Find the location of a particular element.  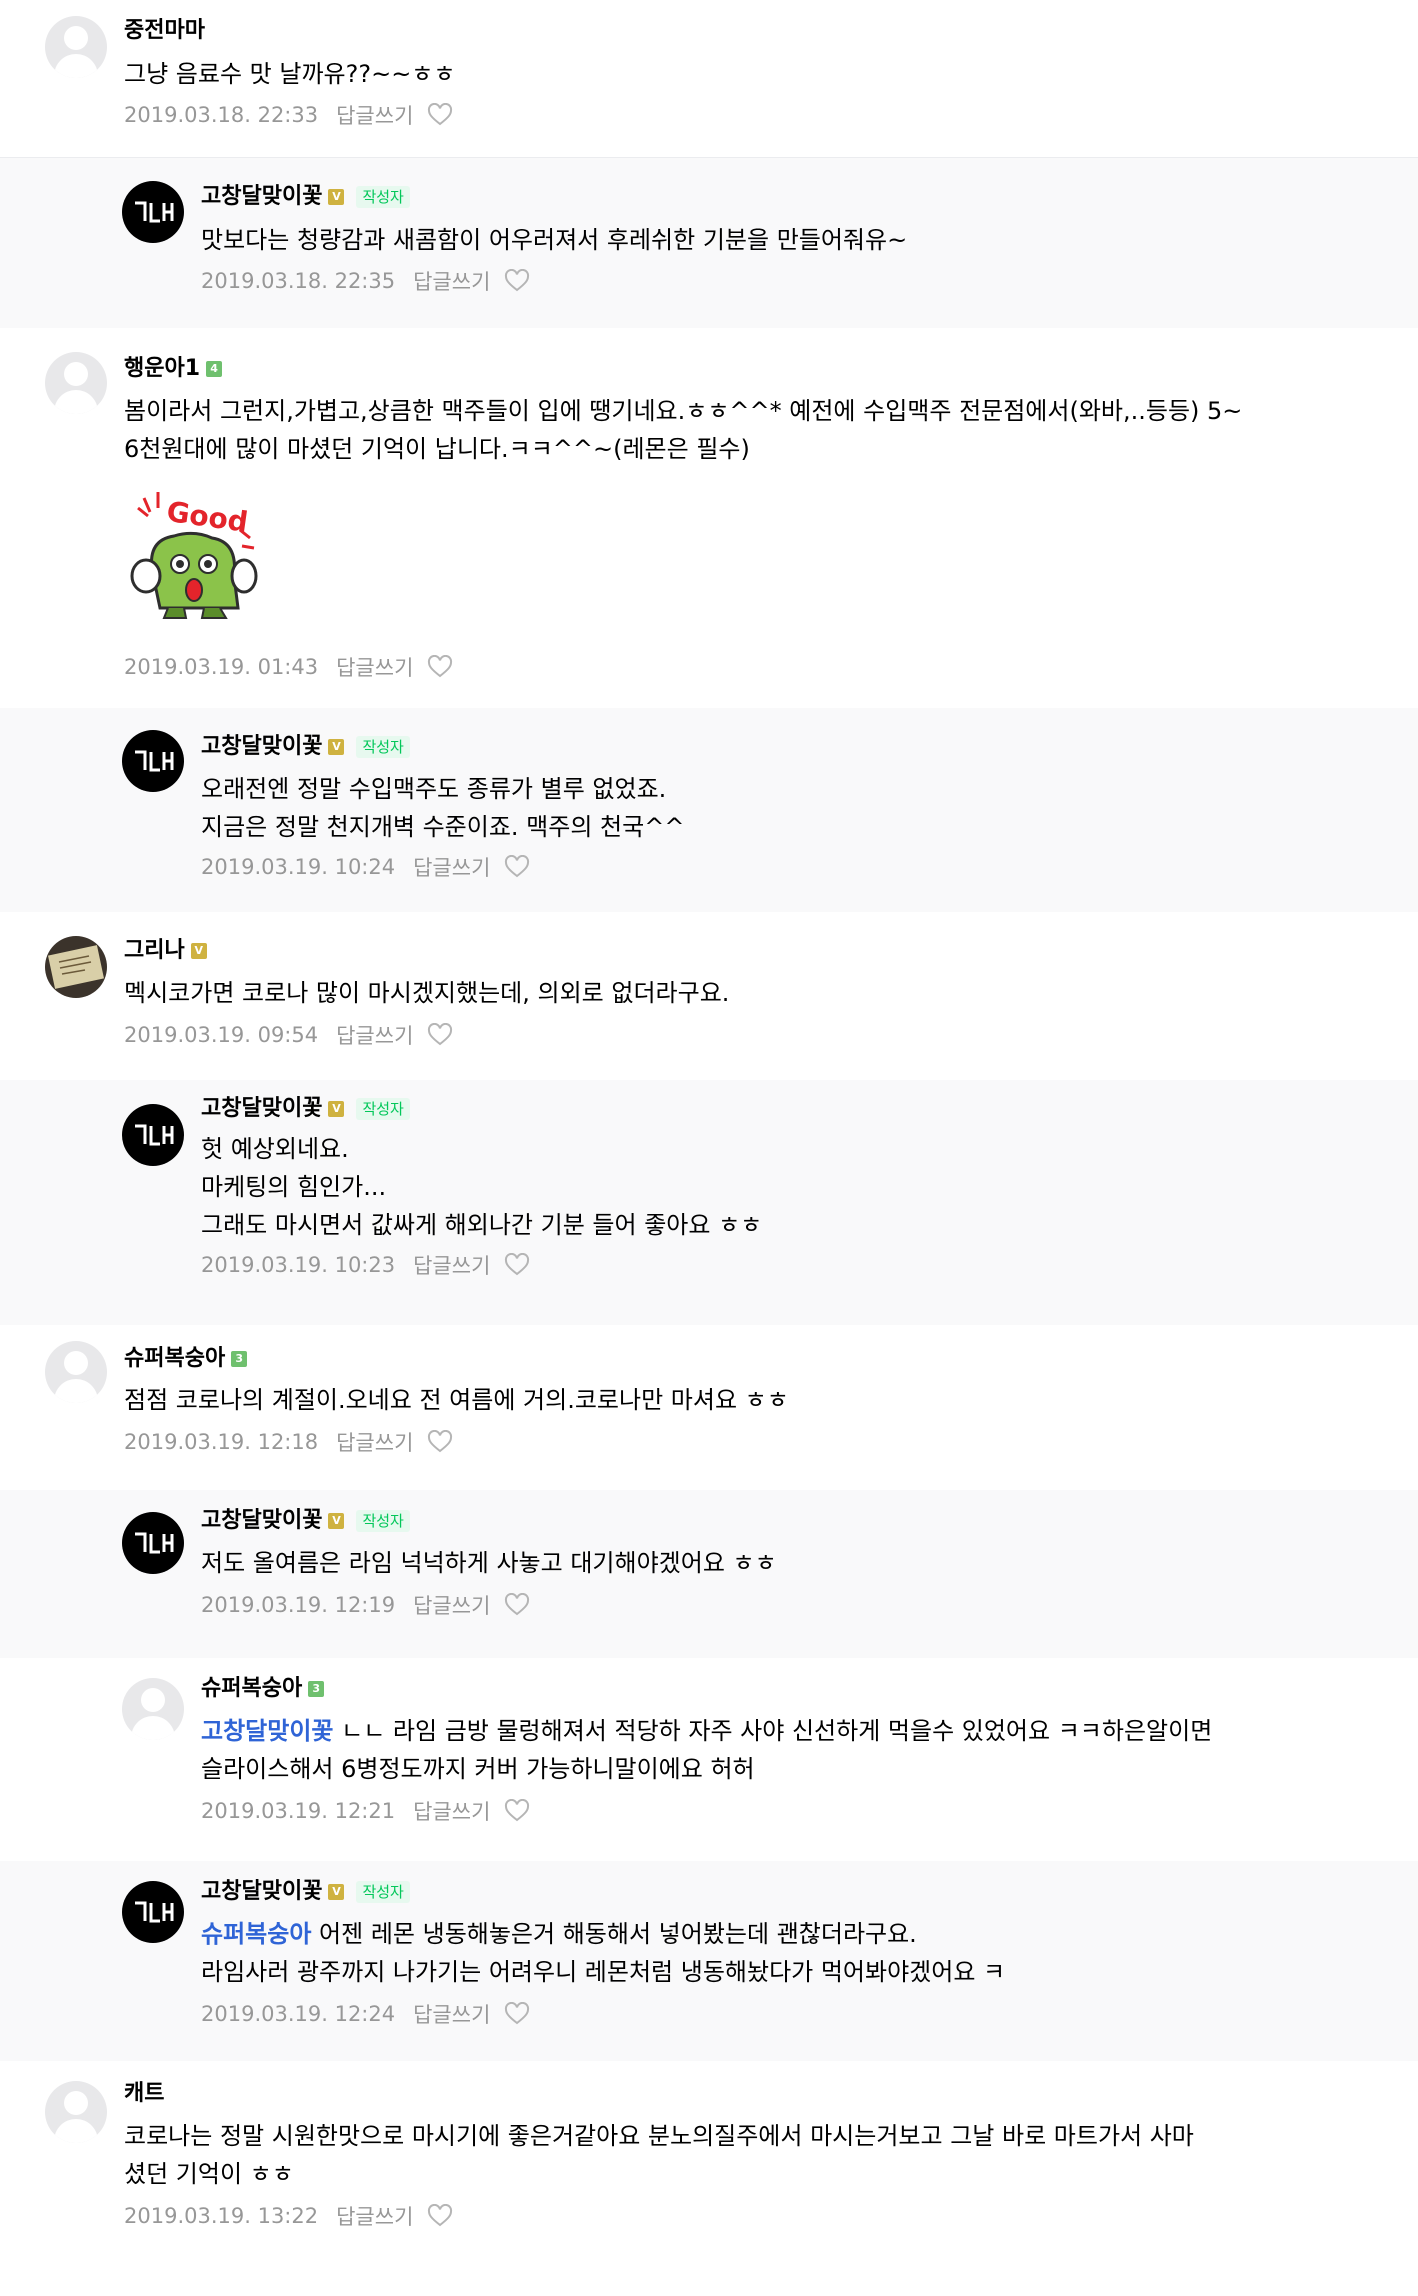

comment-line-text: 어젠 레몬 냉동해놓은거 해동해서 넣어봤는데 괜찮더라구요. is located at coordinates (614, 1934).